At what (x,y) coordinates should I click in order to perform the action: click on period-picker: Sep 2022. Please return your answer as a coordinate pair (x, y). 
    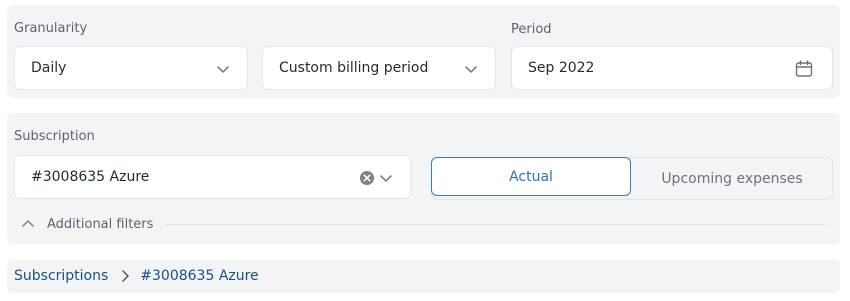
    Looking at the image, I should click on (672, 68).